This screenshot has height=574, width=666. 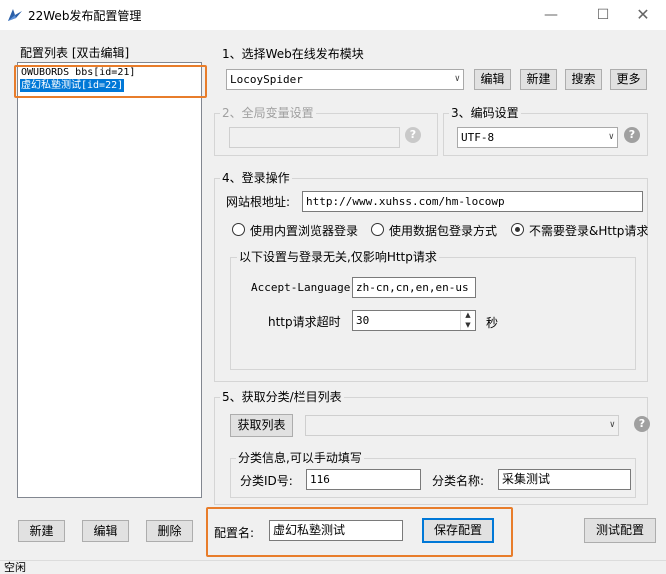 What do you see at coordinates (85, 16) in the screenshot?
I see `window-title: 22Web发布配置管理` at bounding box center [85, 16].